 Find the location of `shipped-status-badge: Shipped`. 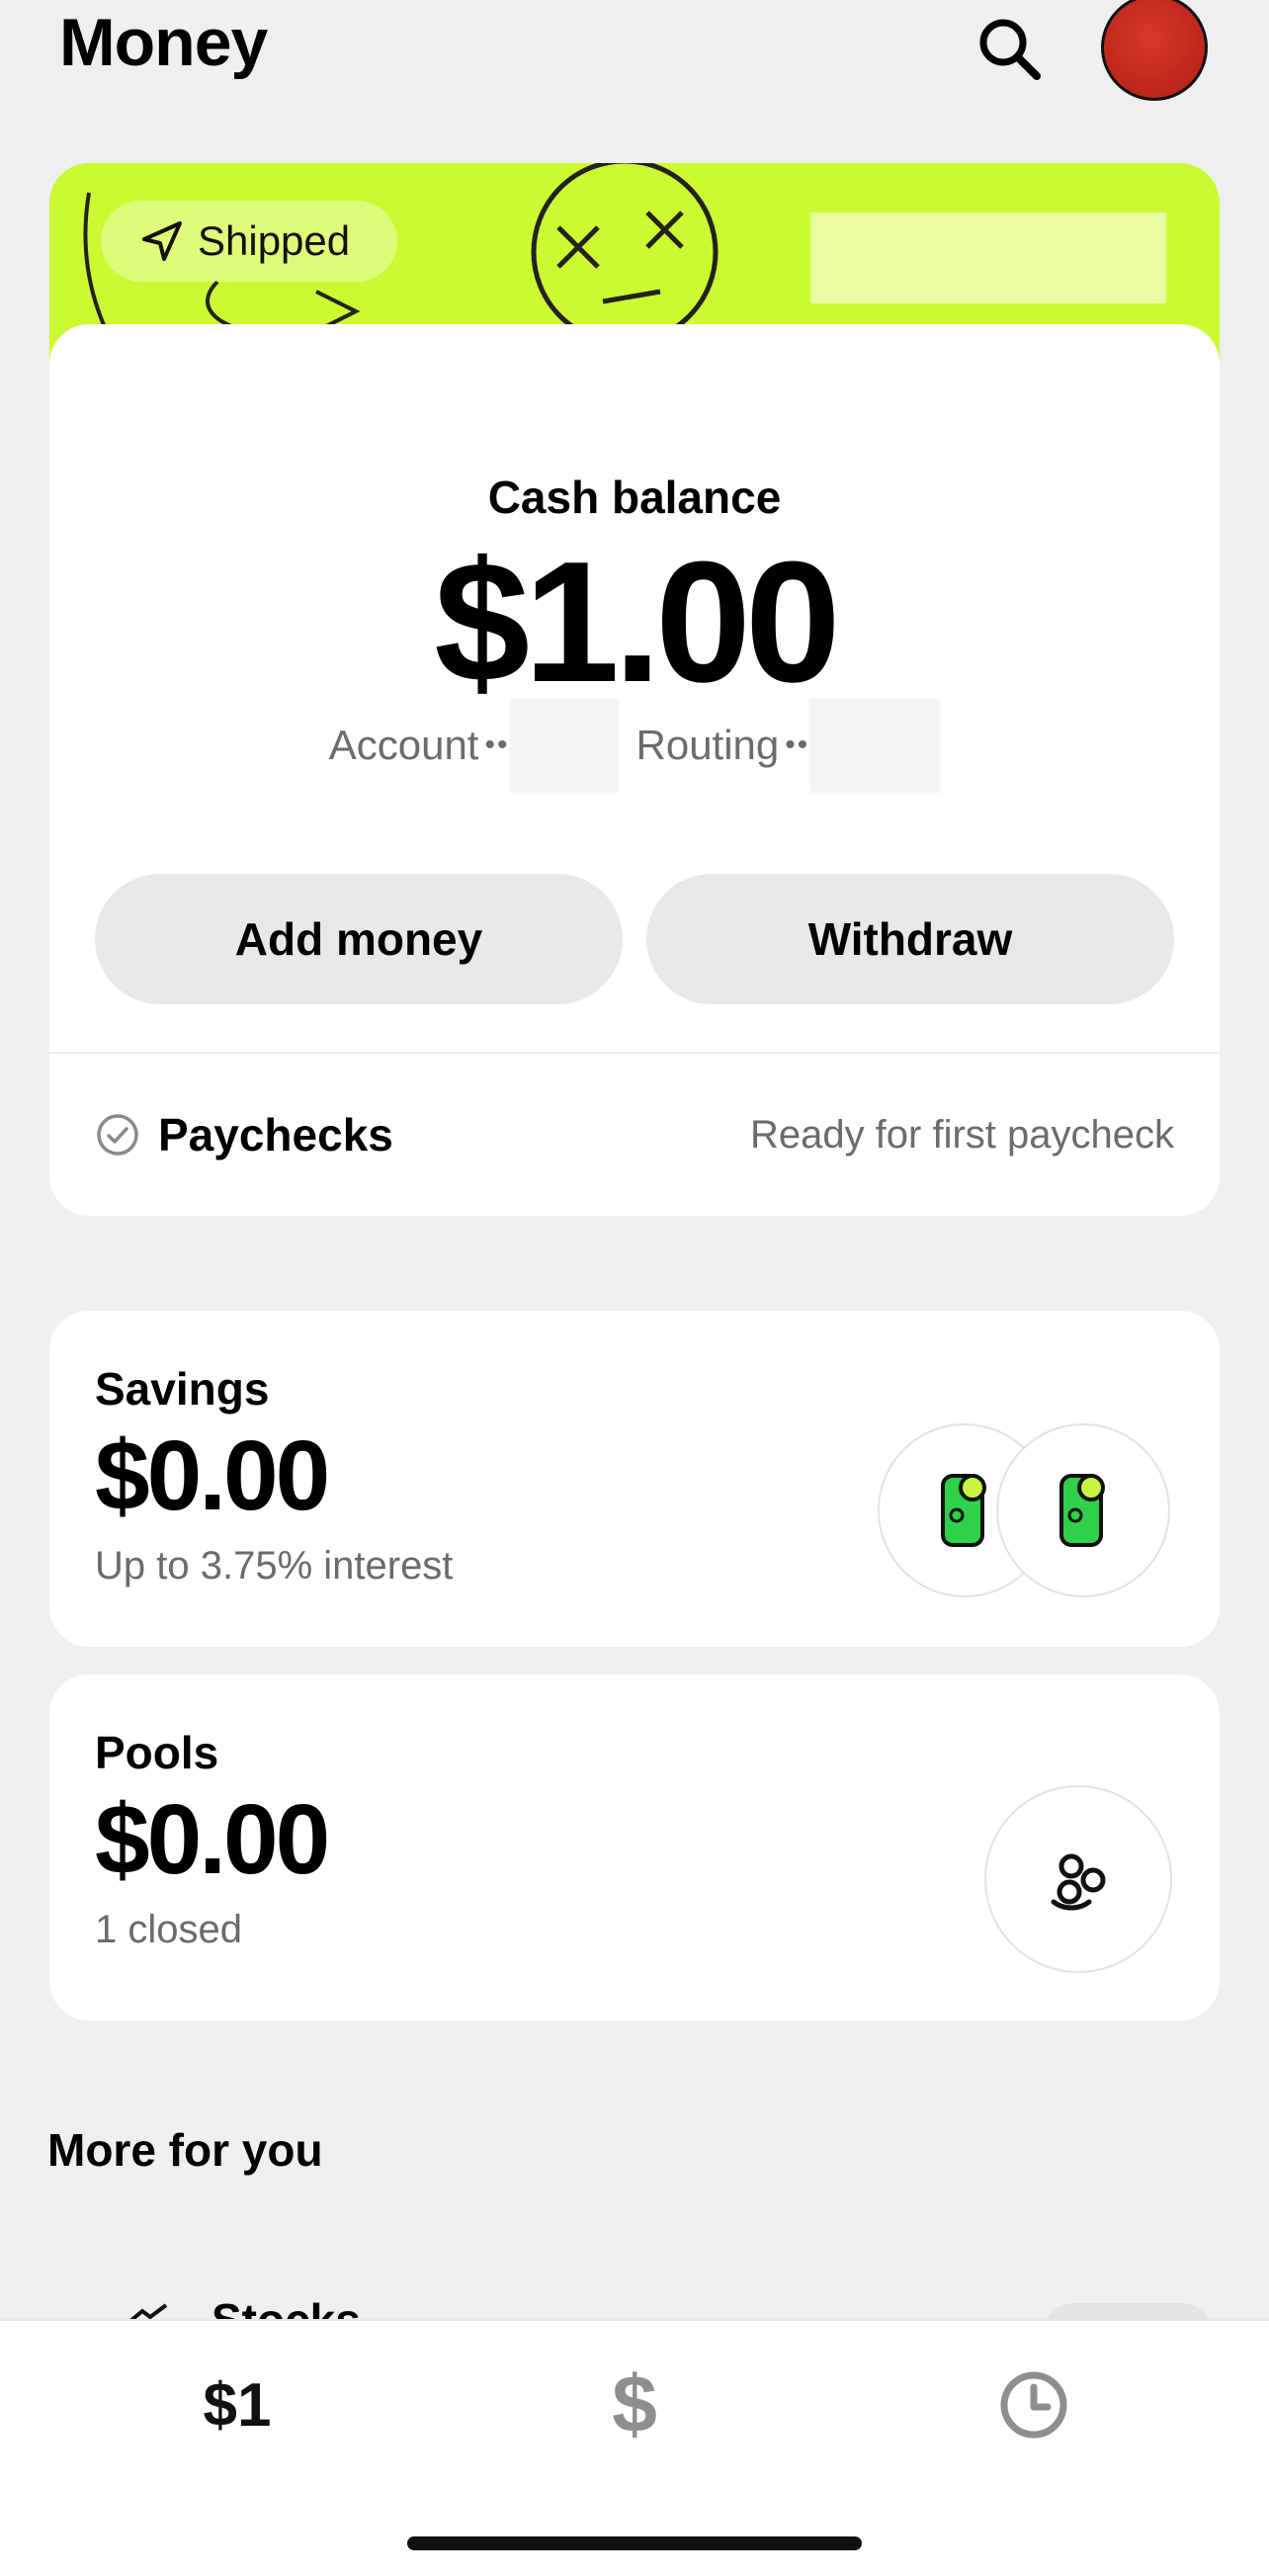

shipped-status-badge: Shipped is located at coordinates (249, 241).